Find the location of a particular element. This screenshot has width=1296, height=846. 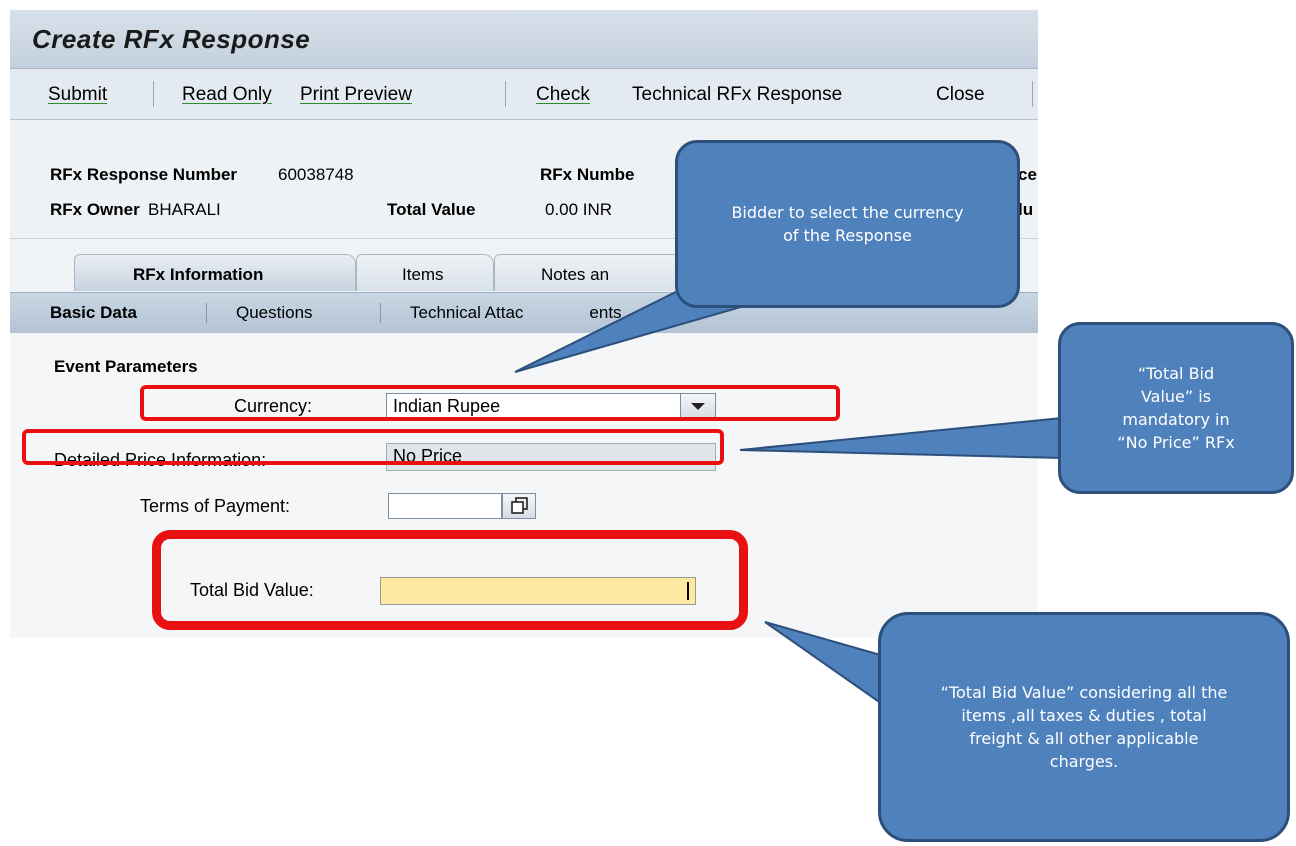

callout-tail is located at coordinates (901, 438).